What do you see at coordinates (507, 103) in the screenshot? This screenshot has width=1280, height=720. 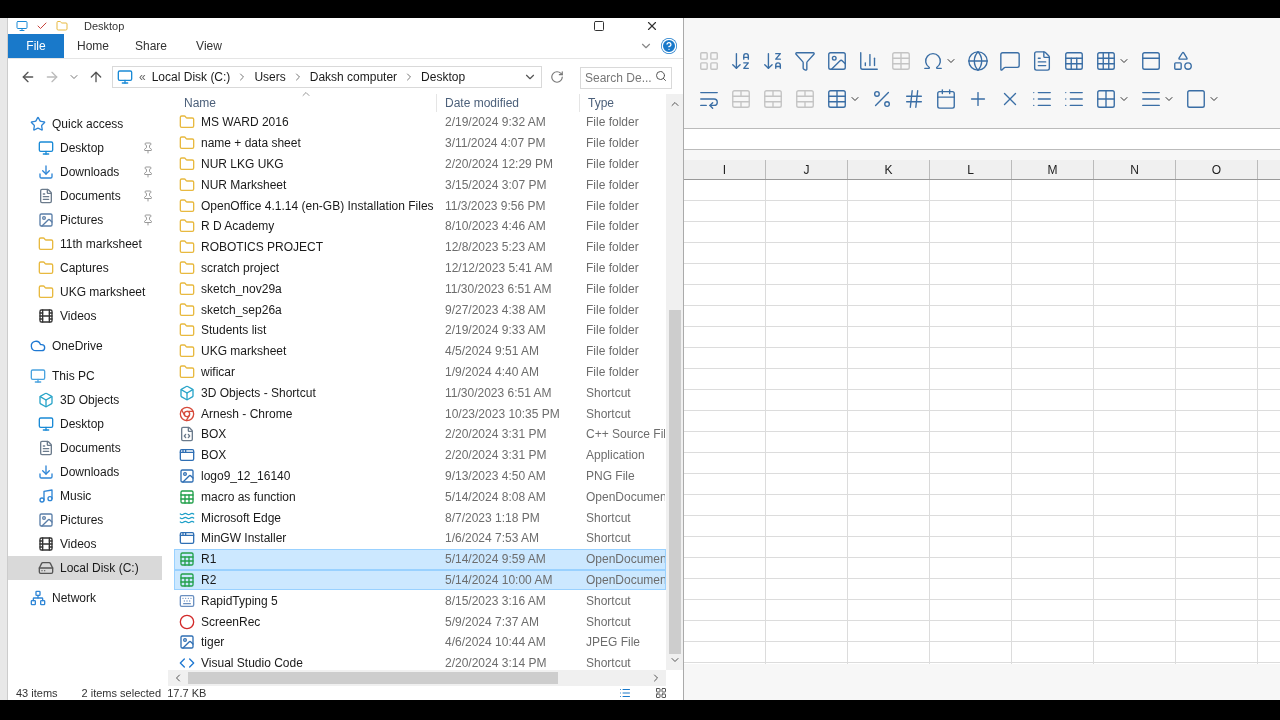 I see `column-header: Date modified` at bounding box center [507, 103].